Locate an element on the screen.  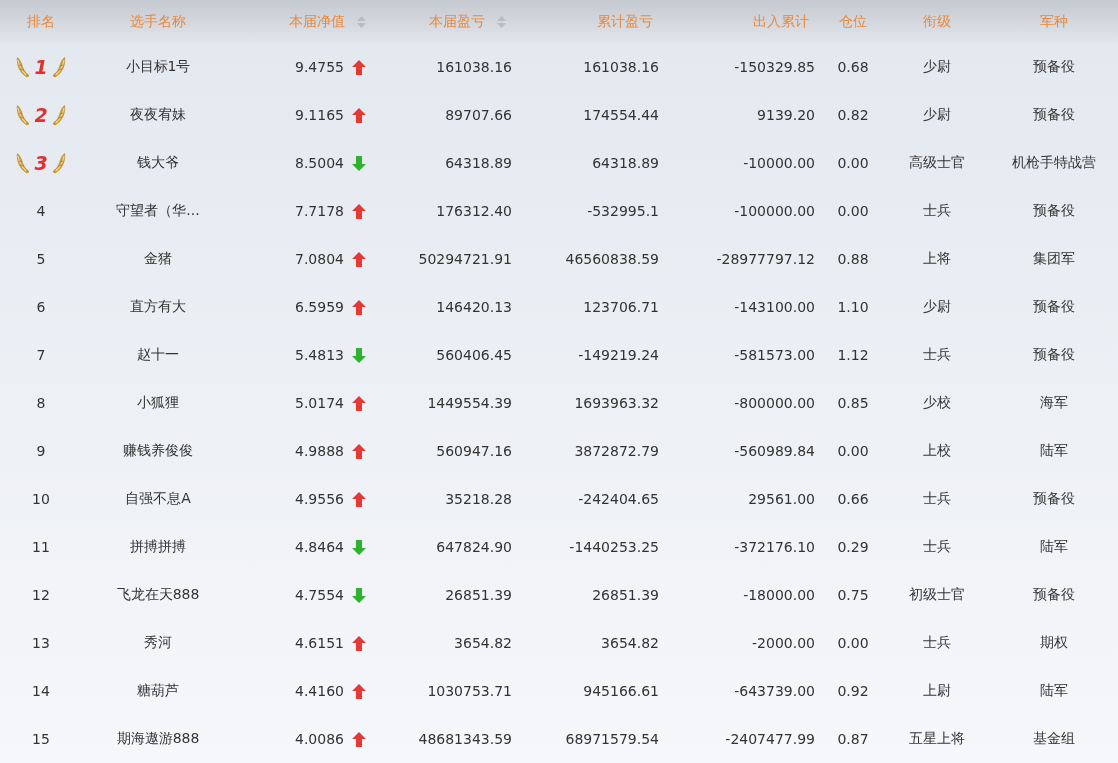
net-value: 8.5004 is located at coordinates (319, 163).